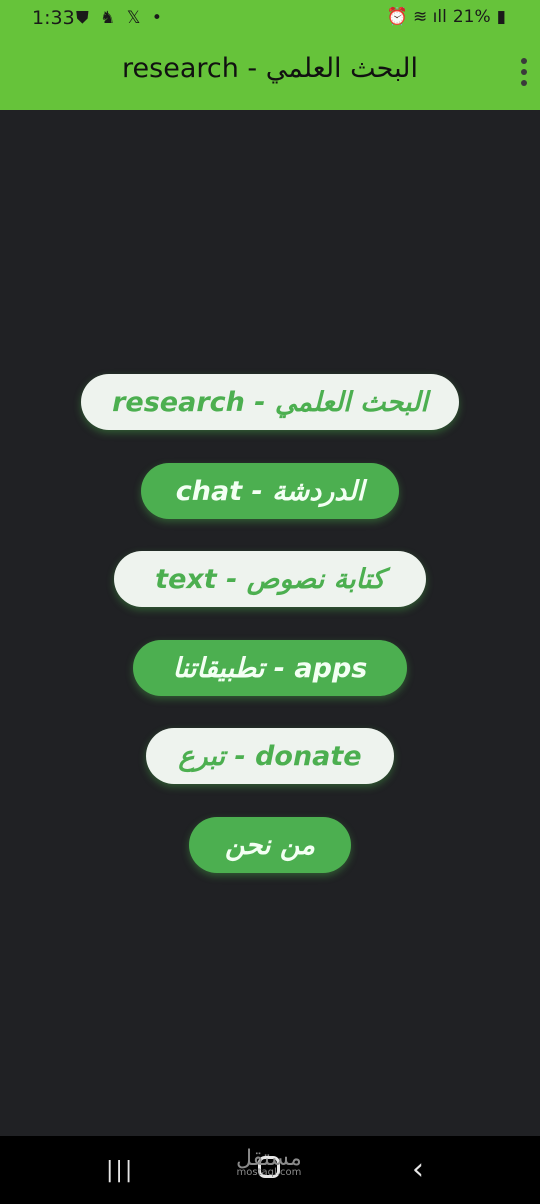  I want to click on battery-percent: 21%, so click(471, 17).